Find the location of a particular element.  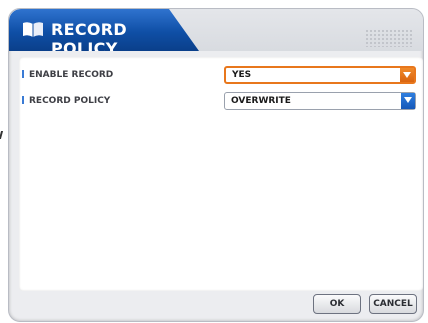

title-texture is located at coordinates (389, 38).